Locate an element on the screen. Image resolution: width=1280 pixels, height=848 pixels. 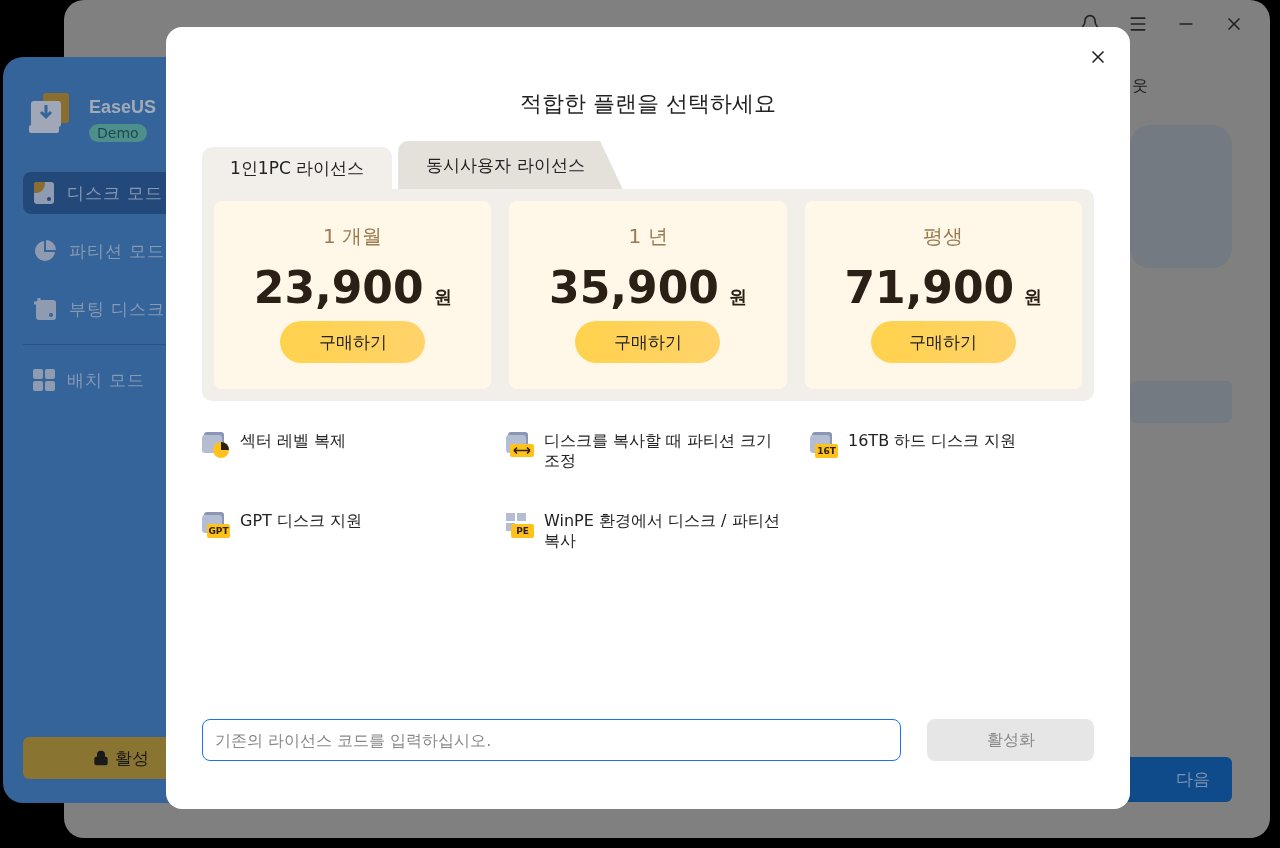
demo-badge: Demo is located at coordinates (118, 133).